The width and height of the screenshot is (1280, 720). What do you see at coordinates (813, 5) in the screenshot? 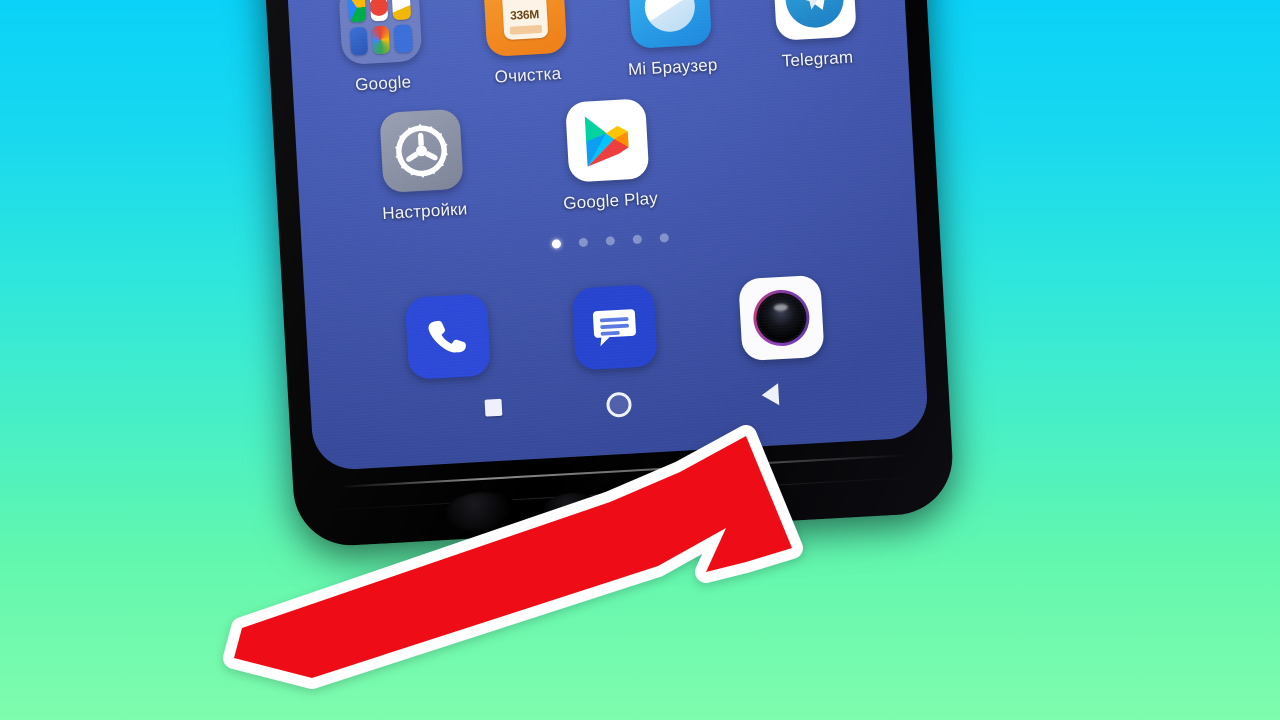
I see `paper-plane-icon` at bounding box center [813, 5].